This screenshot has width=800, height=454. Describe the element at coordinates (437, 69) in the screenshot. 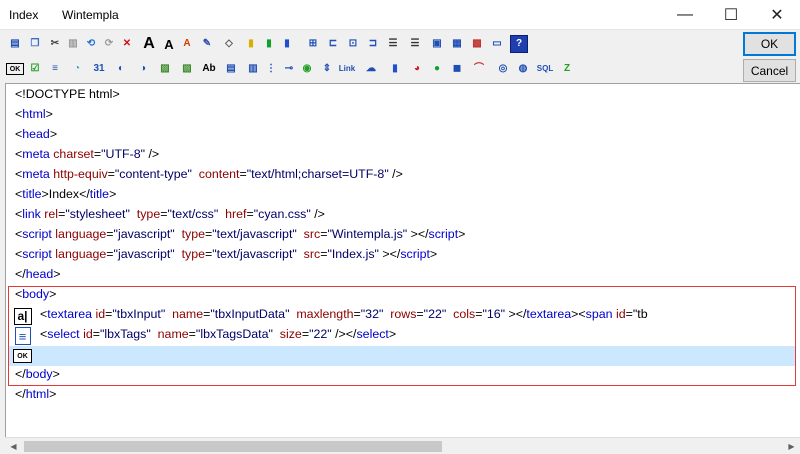

I see `ball-button: ●` at that location.